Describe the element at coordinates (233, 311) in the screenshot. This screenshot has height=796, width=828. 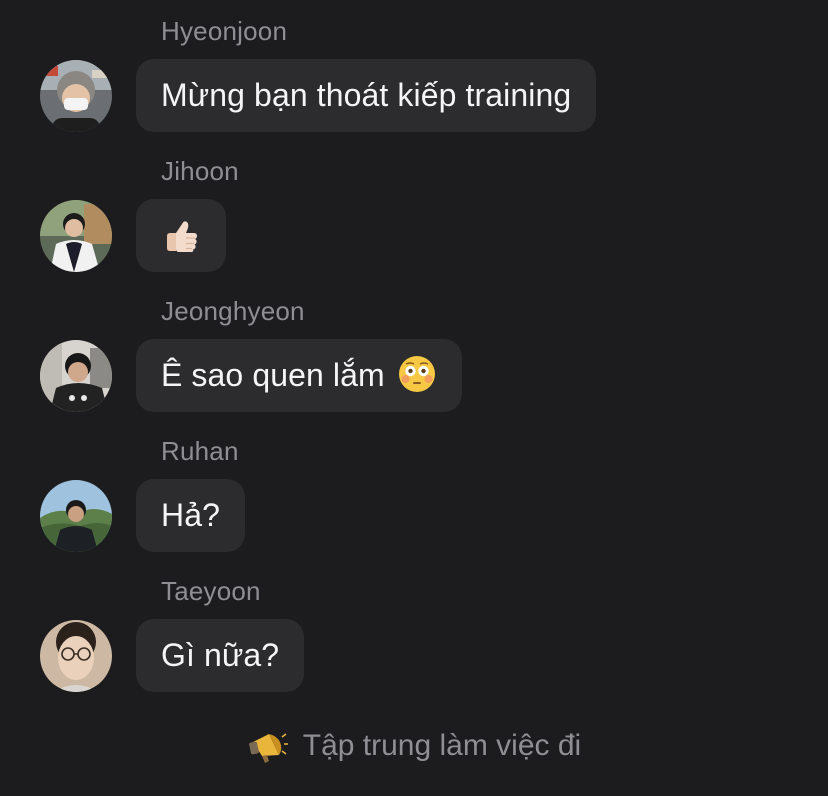
I see `sender-name: Jeonghyeon` at that location.